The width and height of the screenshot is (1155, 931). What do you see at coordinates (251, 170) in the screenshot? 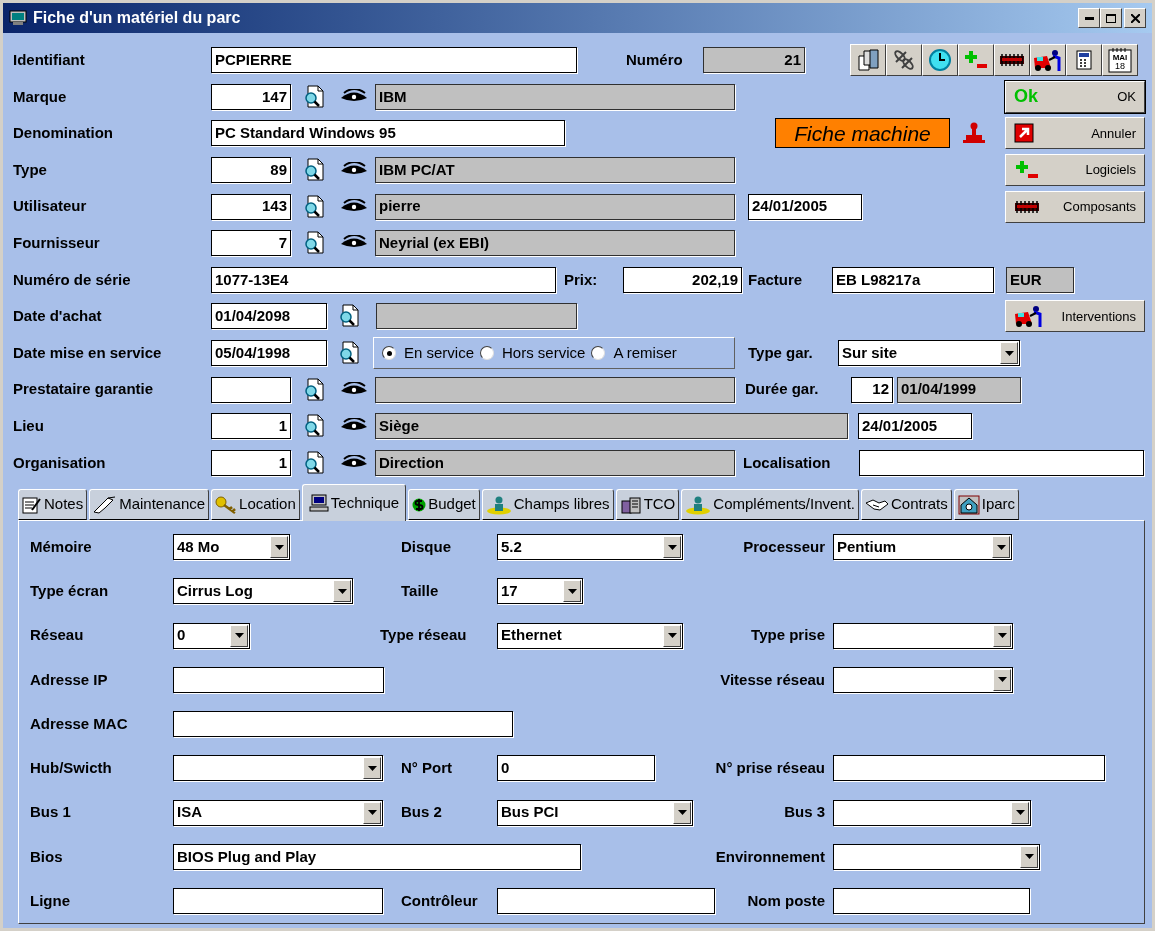
I see `input-field: 89` at bounding box center [251, 170].